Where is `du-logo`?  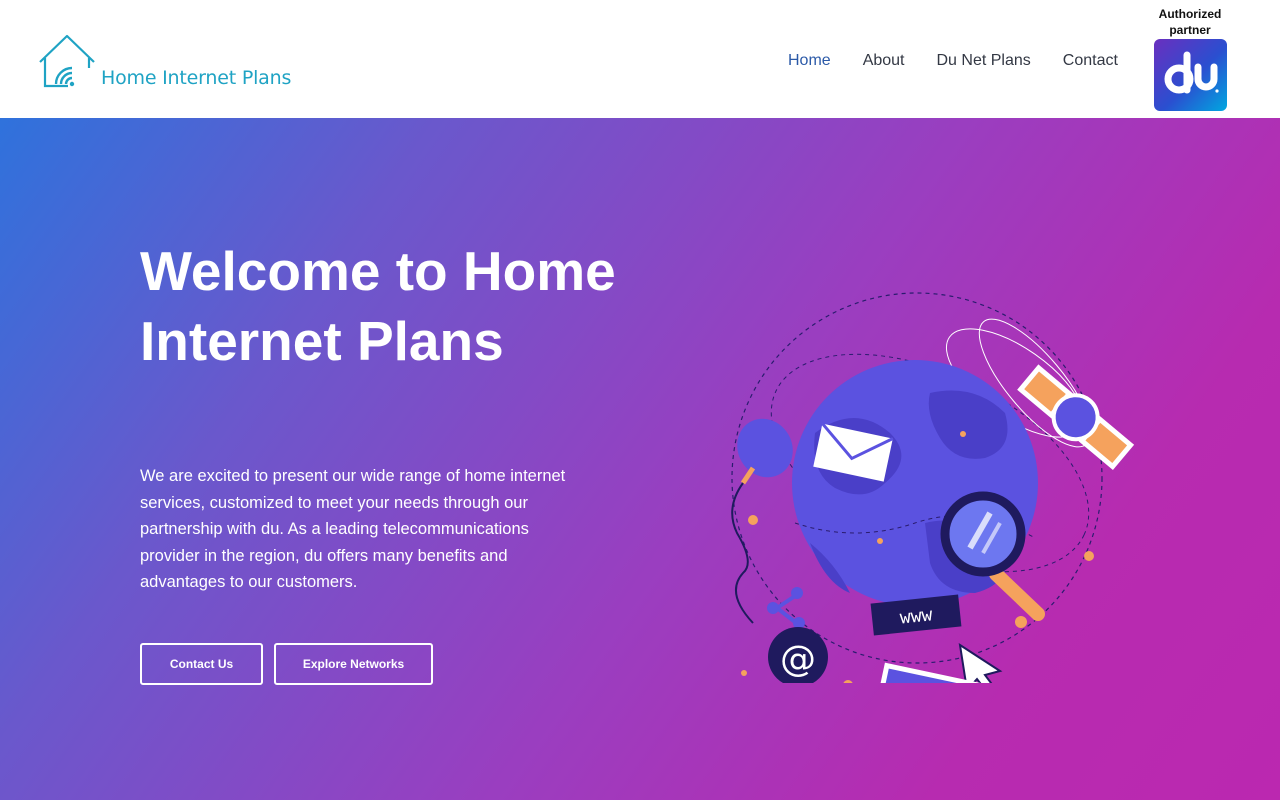 du-logo is located at coordinates (1190, 75).